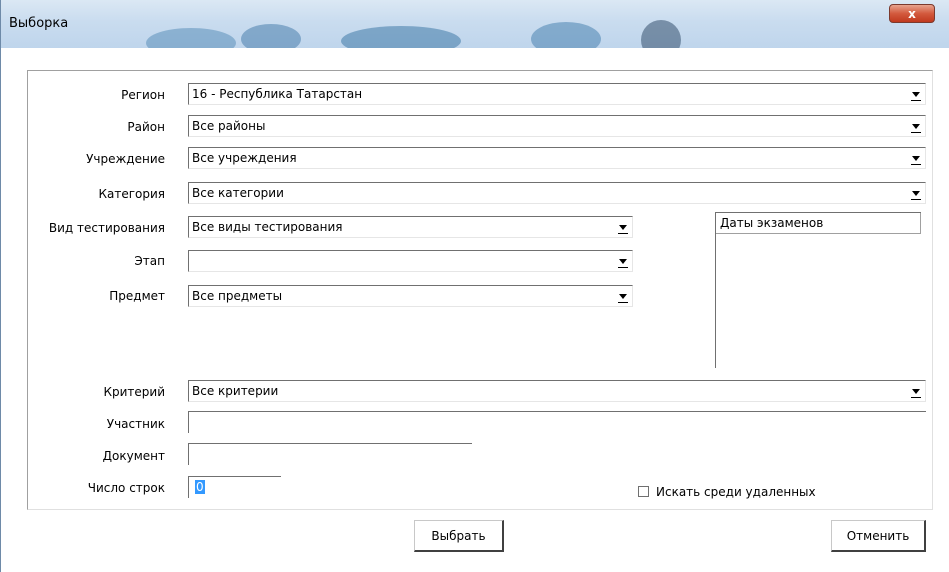  I want to click on district-label: Район, so click(146, 127).